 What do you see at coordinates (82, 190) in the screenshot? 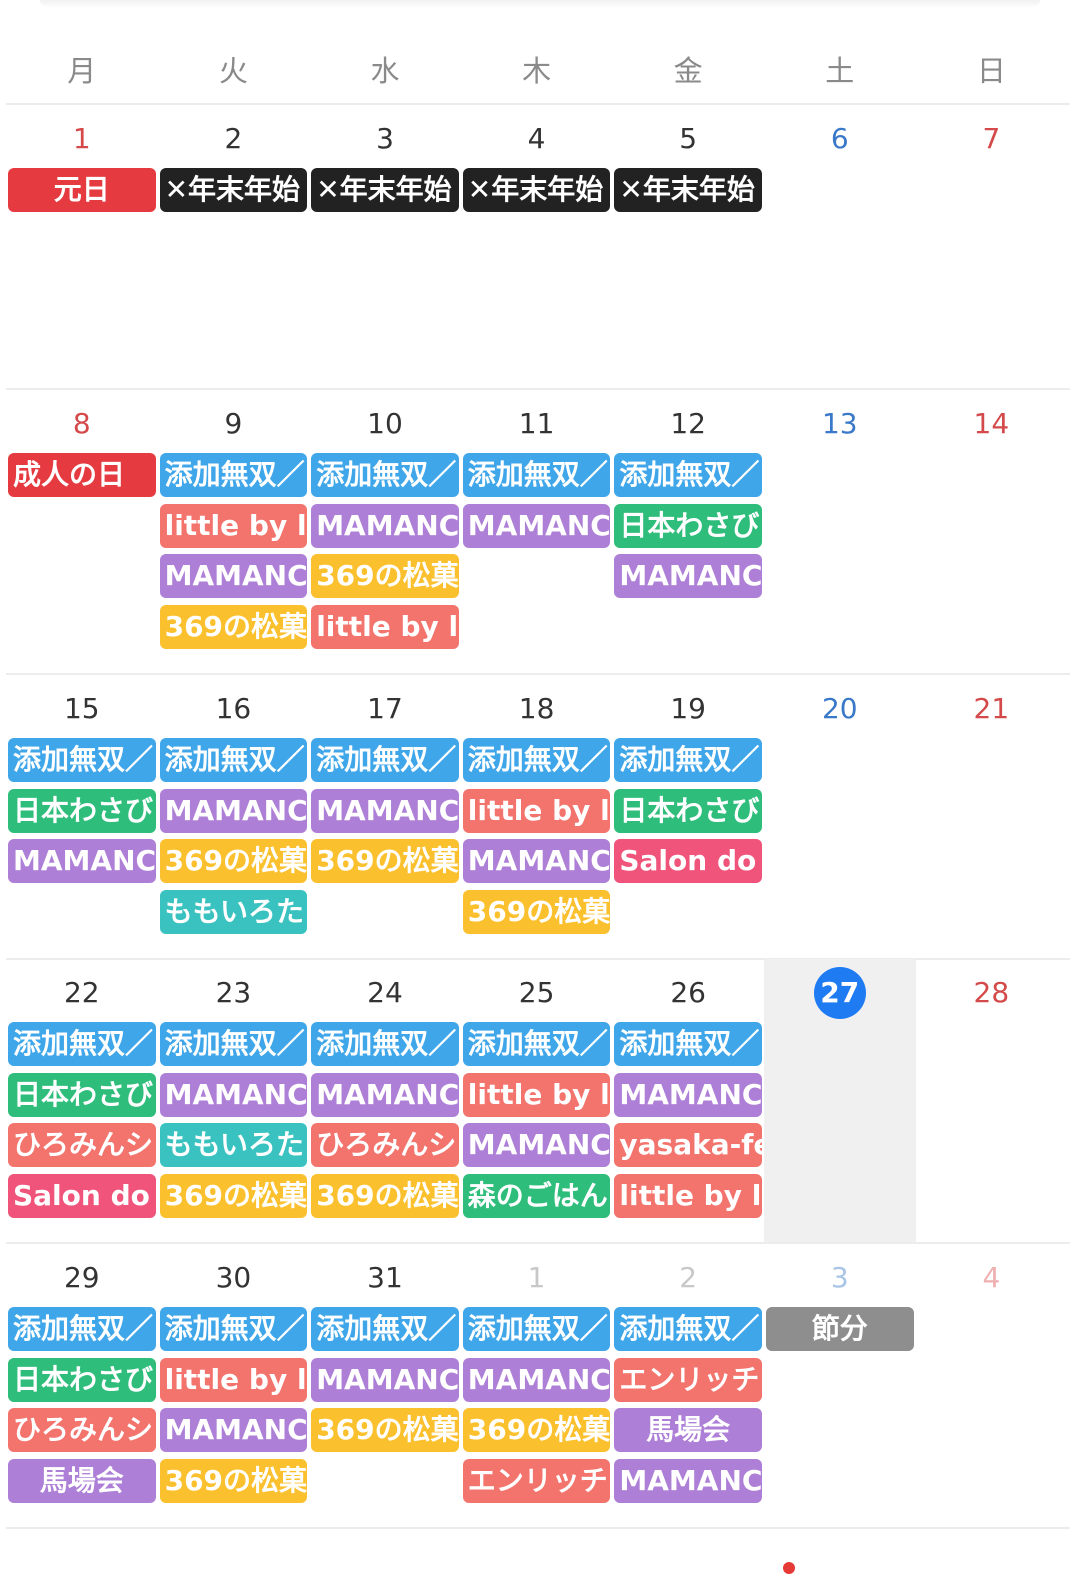
I see `event-chip: 元日` at bounding box center [82, 190].